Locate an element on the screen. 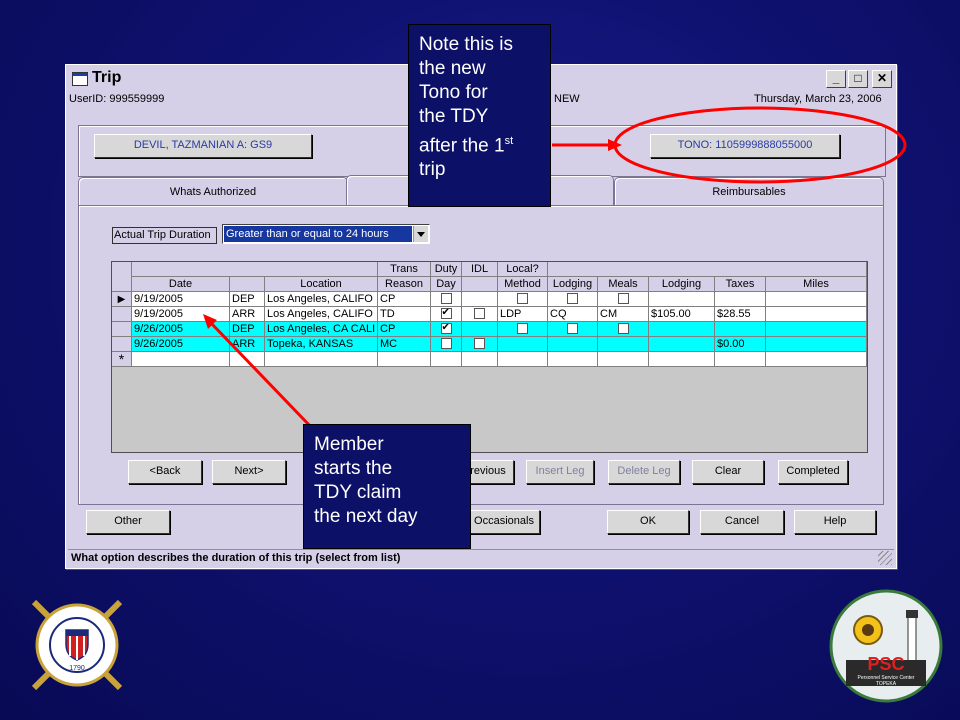 Image resolution: width=960 pixels, height=720 pixels. callout-text: after the 1st is located at coordinates (479, 143).